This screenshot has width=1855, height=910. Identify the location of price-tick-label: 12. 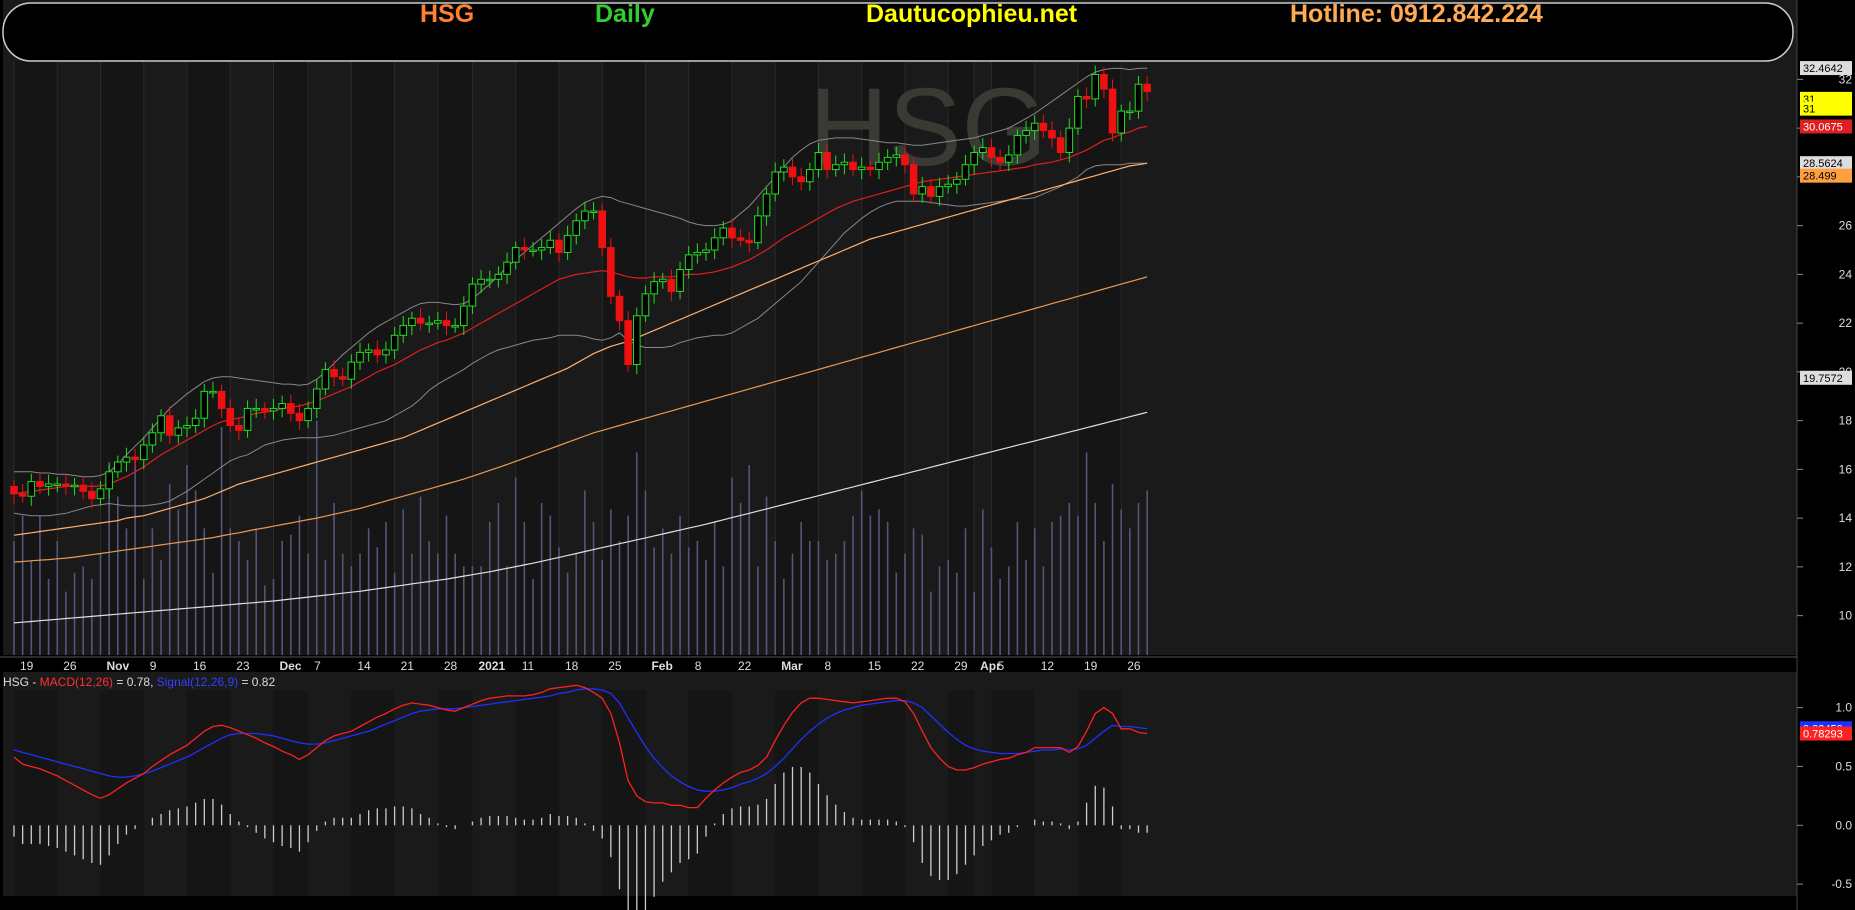
(1846, 567).